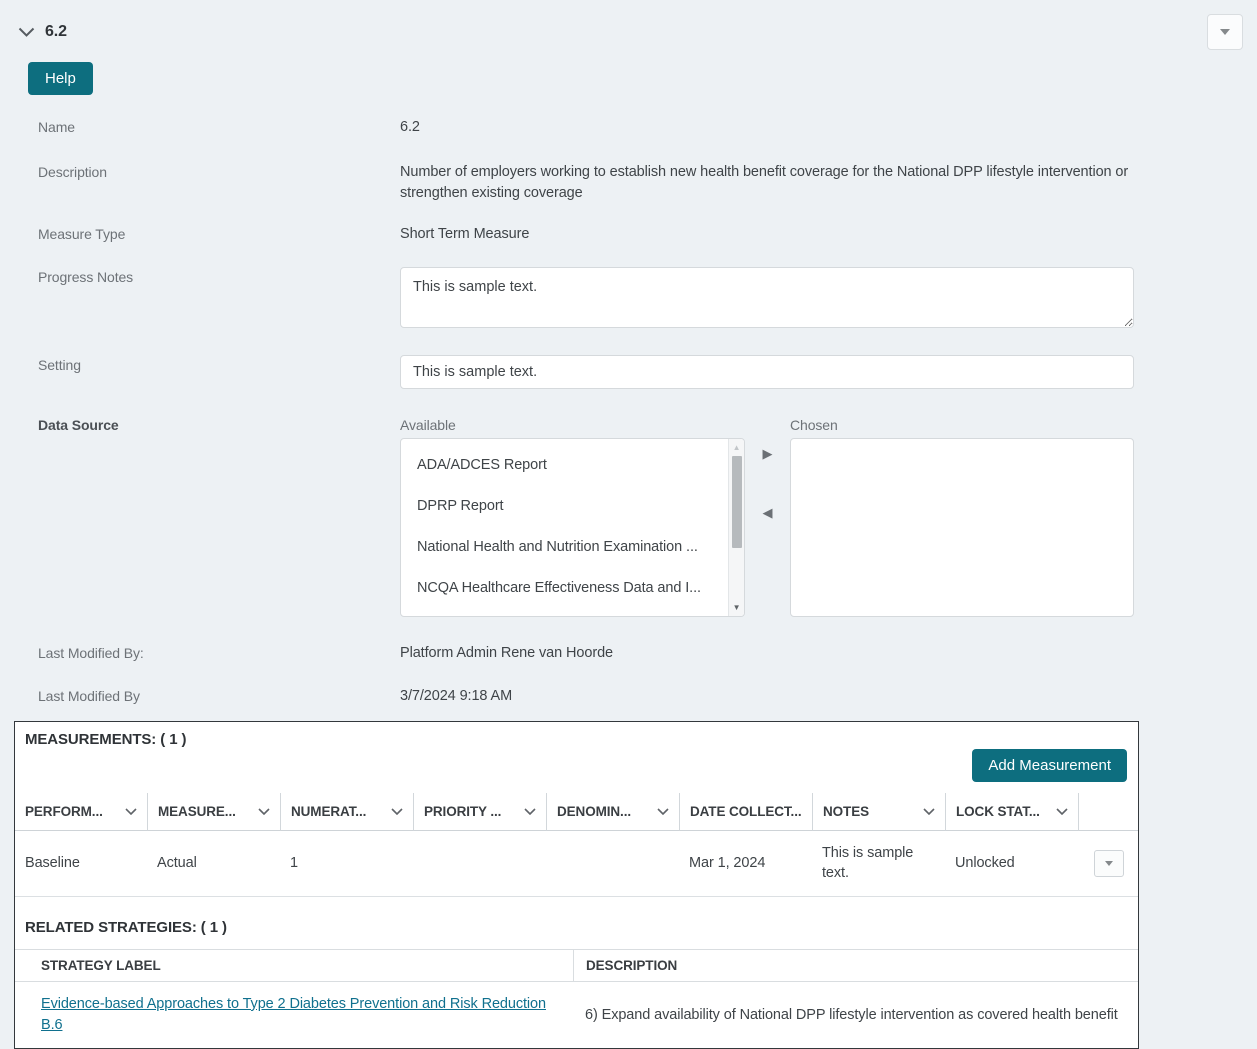 This screenshot has width=1257, height=1049. What do you see at coordinates (78, 425) in the screenshot?
I see `data-source-label: Data Source` at bounding box center [78, 425].